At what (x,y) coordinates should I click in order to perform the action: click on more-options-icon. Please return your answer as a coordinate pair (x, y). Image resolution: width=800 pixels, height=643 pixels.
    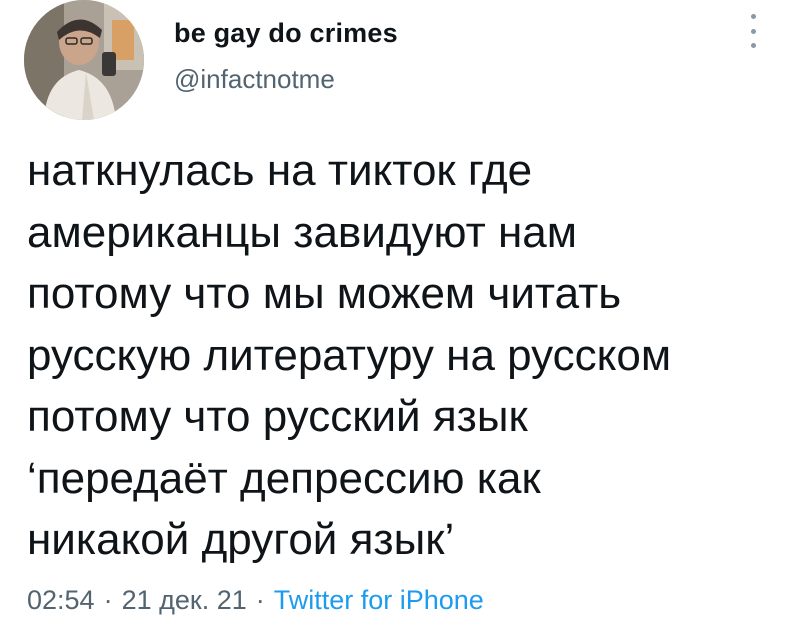
    Looking at the image, I should click on (753, 31).